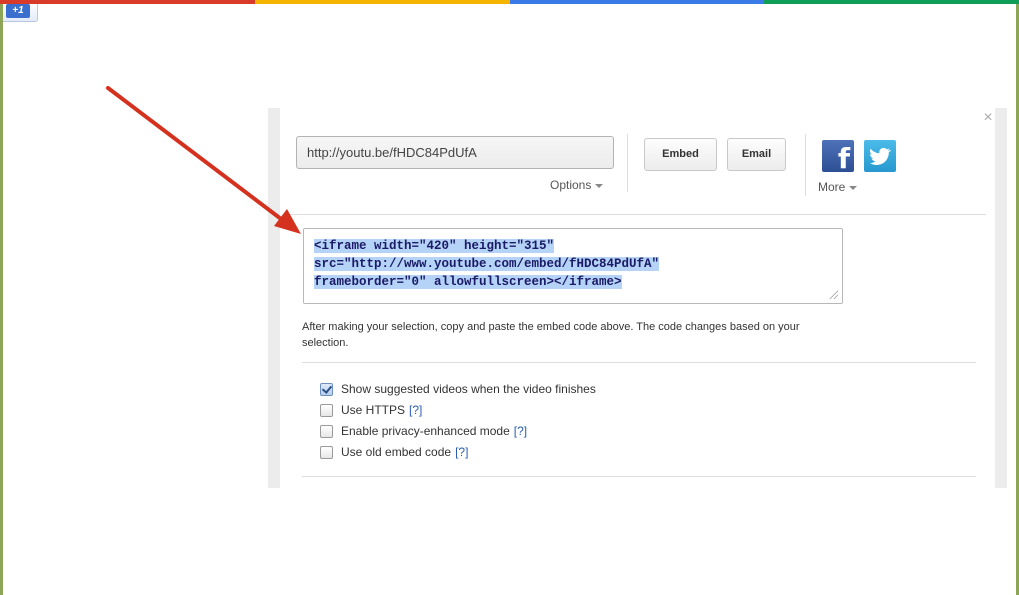 The image size is (1019, 595). What do you see at coordinates (203, 160) in the screenshot?
I see `annotation-arrow-icon` at bounding box center [203, 160].